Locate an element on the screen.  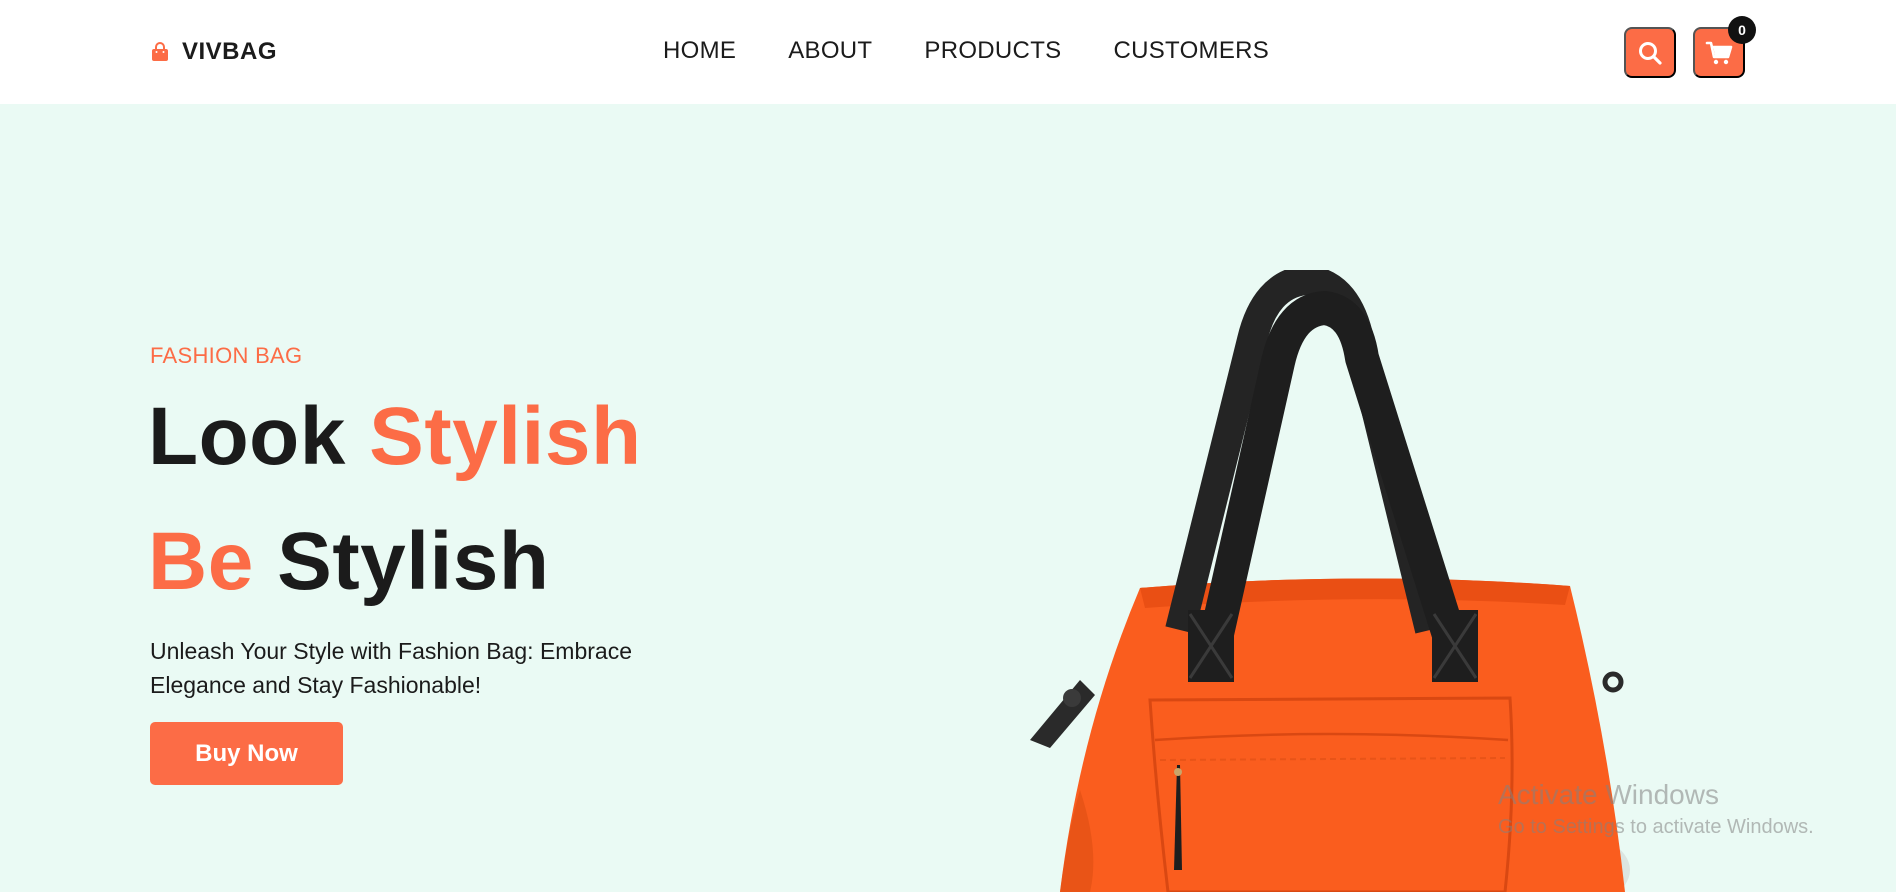
brand-name: VIVBAG is located at coordinates (230, 51).